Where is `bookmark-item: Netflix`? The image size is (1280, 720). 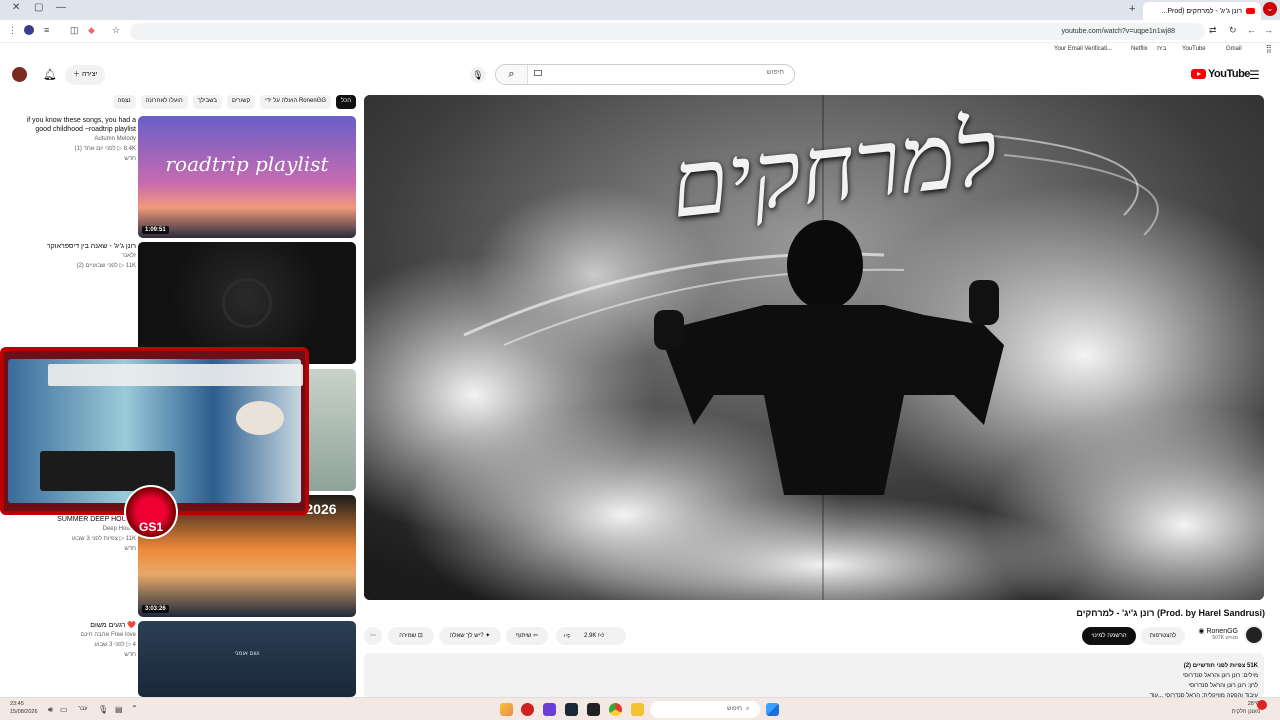
bookmark-item: Netflix is located at coordinates (1139, 49).